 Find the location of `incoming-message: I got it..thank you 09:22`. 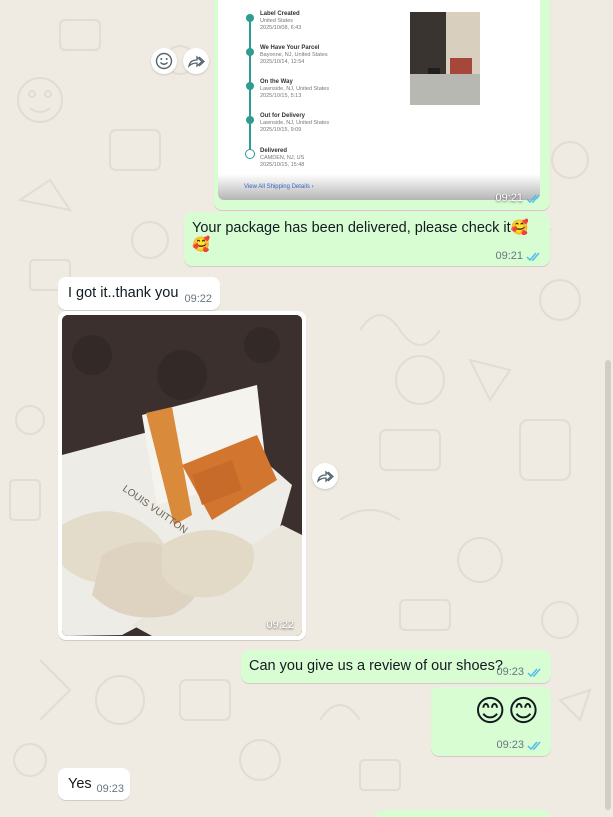

incoming-message: I got it..thank you 09:22 is located at coordinates (139, 293).